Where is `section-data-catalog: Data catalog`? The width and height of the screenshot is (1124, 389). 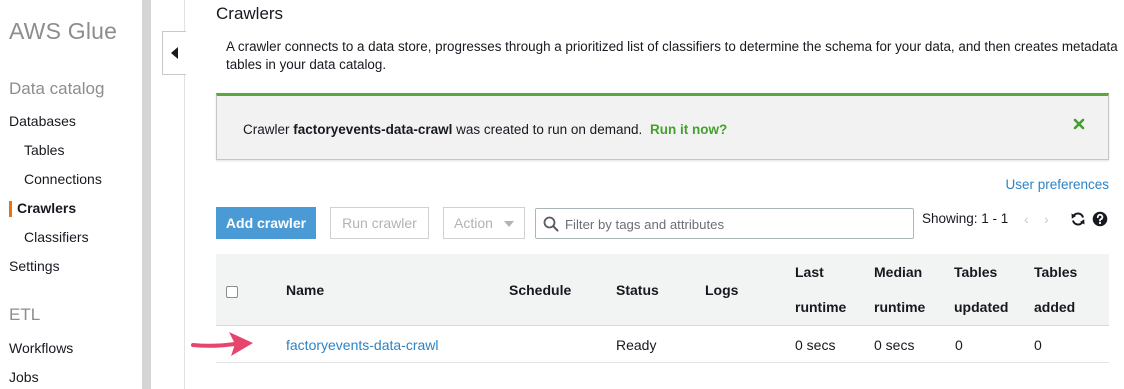 section-data-catalog: Data catalog is located at coordinates (57, 88).